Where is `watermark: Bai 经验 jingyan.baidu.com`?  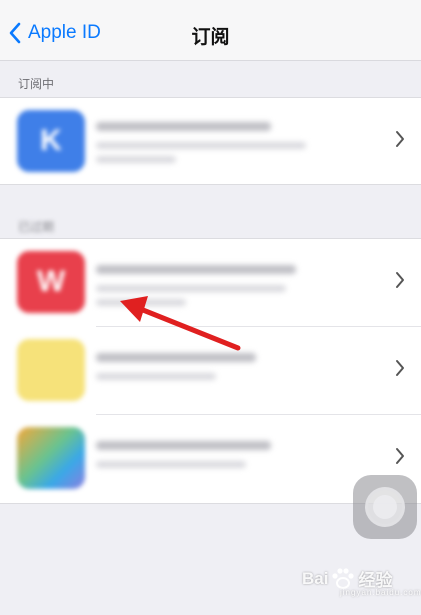
watermark: Bai 经验 jingyan.baidu.com is located at coordinates (361, 581).